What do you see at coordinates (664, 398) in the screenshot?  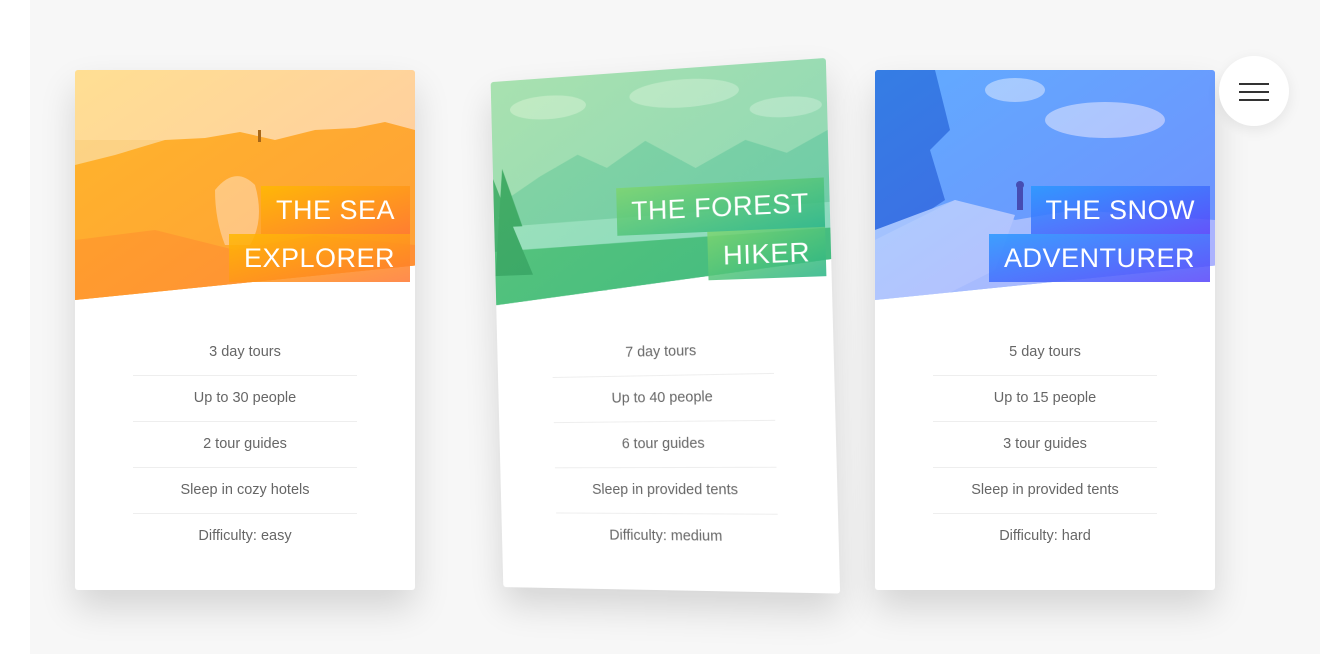 I see `detail-item: Up to 40 people` at bounding box center [664, 398].